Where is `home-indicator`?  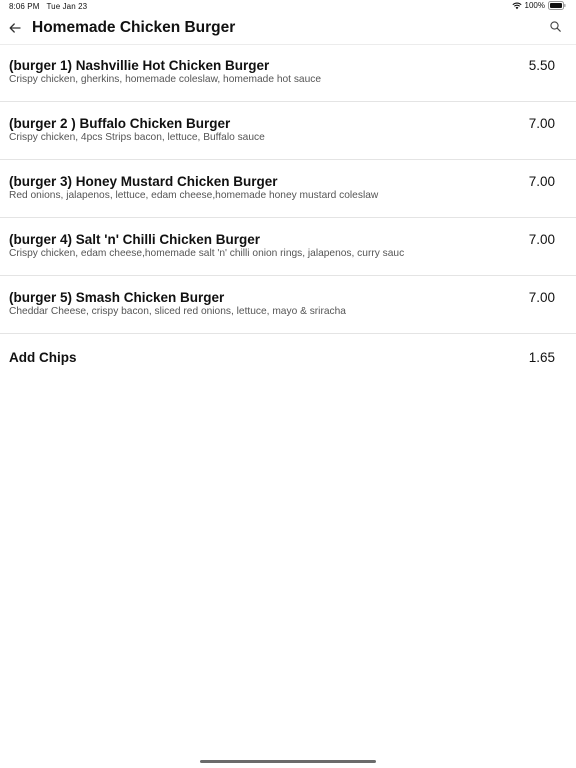
home-indicator is located at coordinates (288, 761).